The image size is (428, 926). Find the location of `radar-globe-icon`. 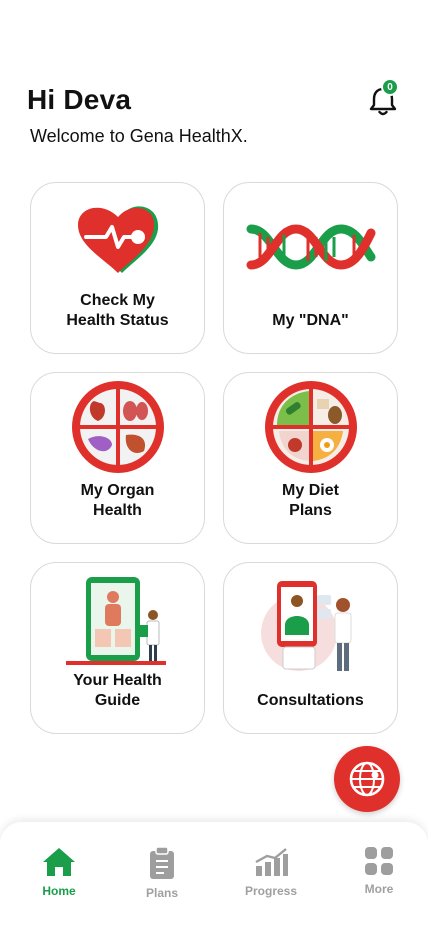

radar-globe-icon is located at coordinates (367, 779).